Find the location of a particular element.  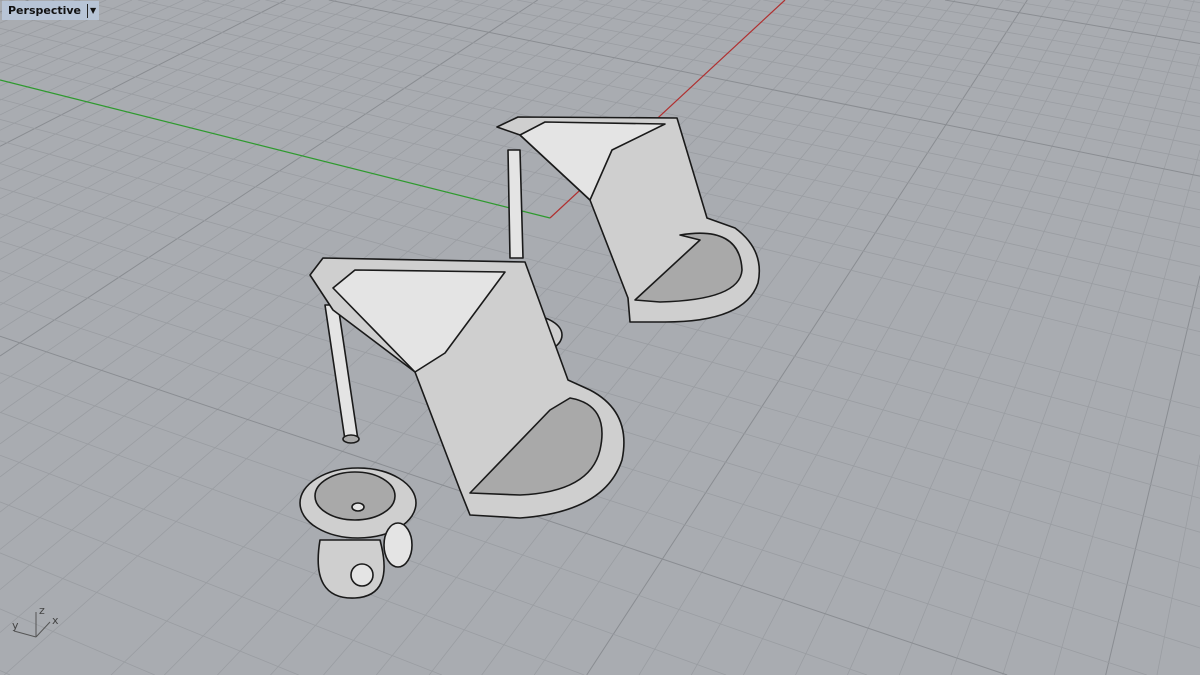

y-axis-line is located at coordinates (275, 149).